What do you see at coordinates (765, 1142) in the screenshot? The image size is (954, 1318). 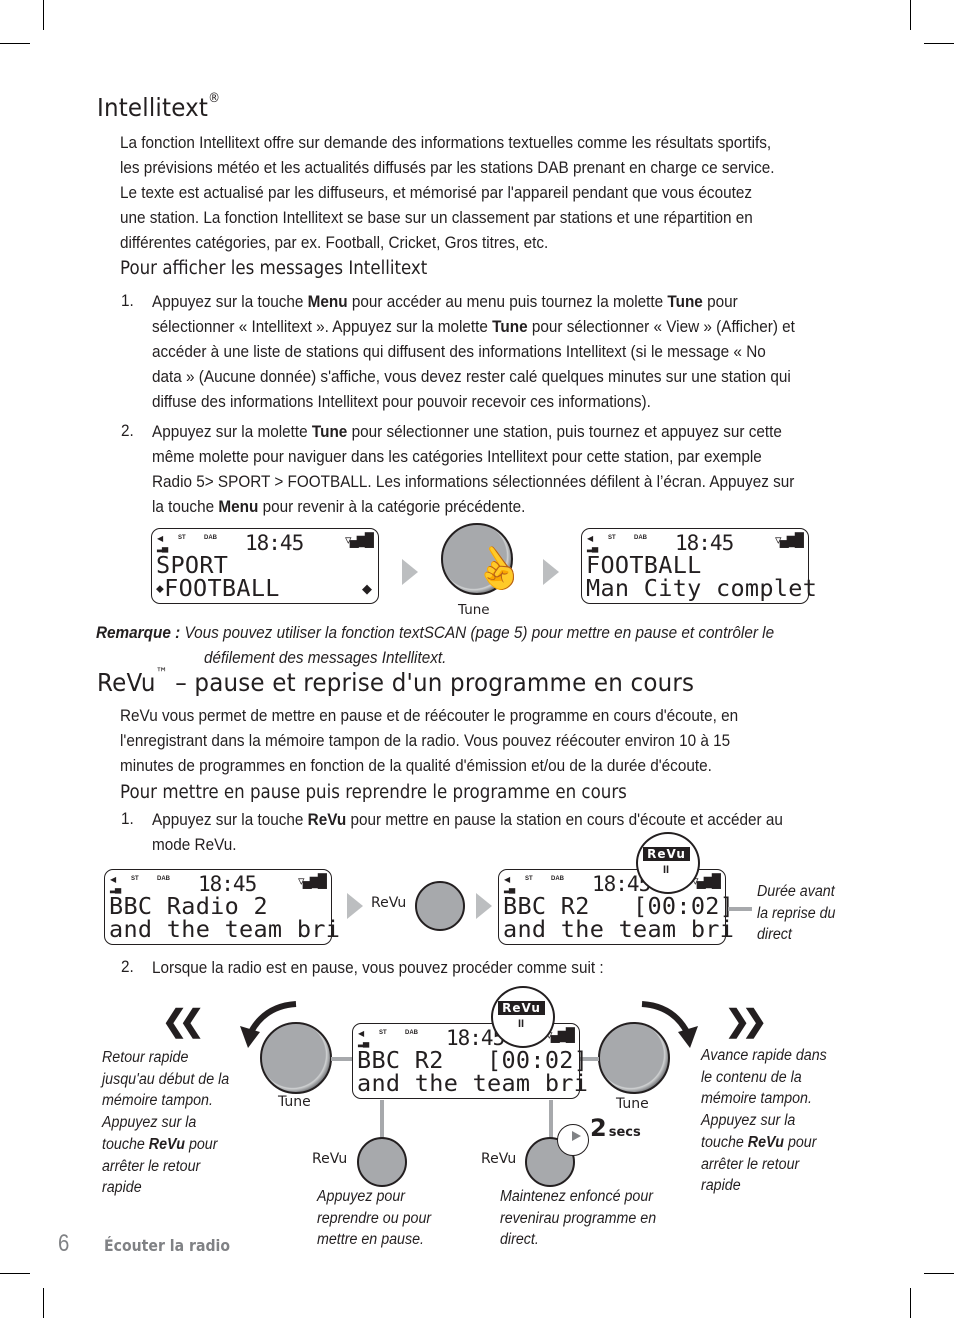 I see `bold-term: ReVu` at bounding box center [765, 1142].